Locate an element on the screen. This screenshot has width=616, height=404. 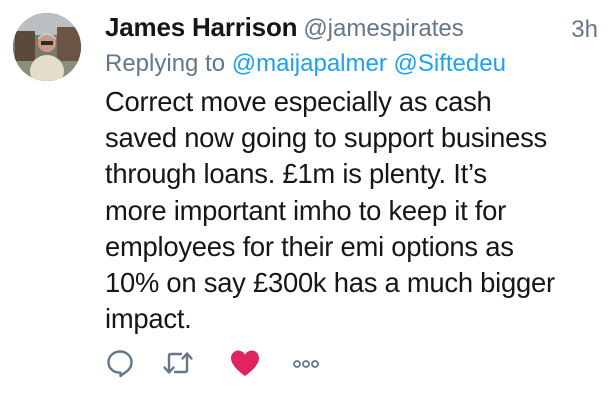
tweet-text-line: 10% on say £300k has a much bigger is located at coordinates (330, 283).